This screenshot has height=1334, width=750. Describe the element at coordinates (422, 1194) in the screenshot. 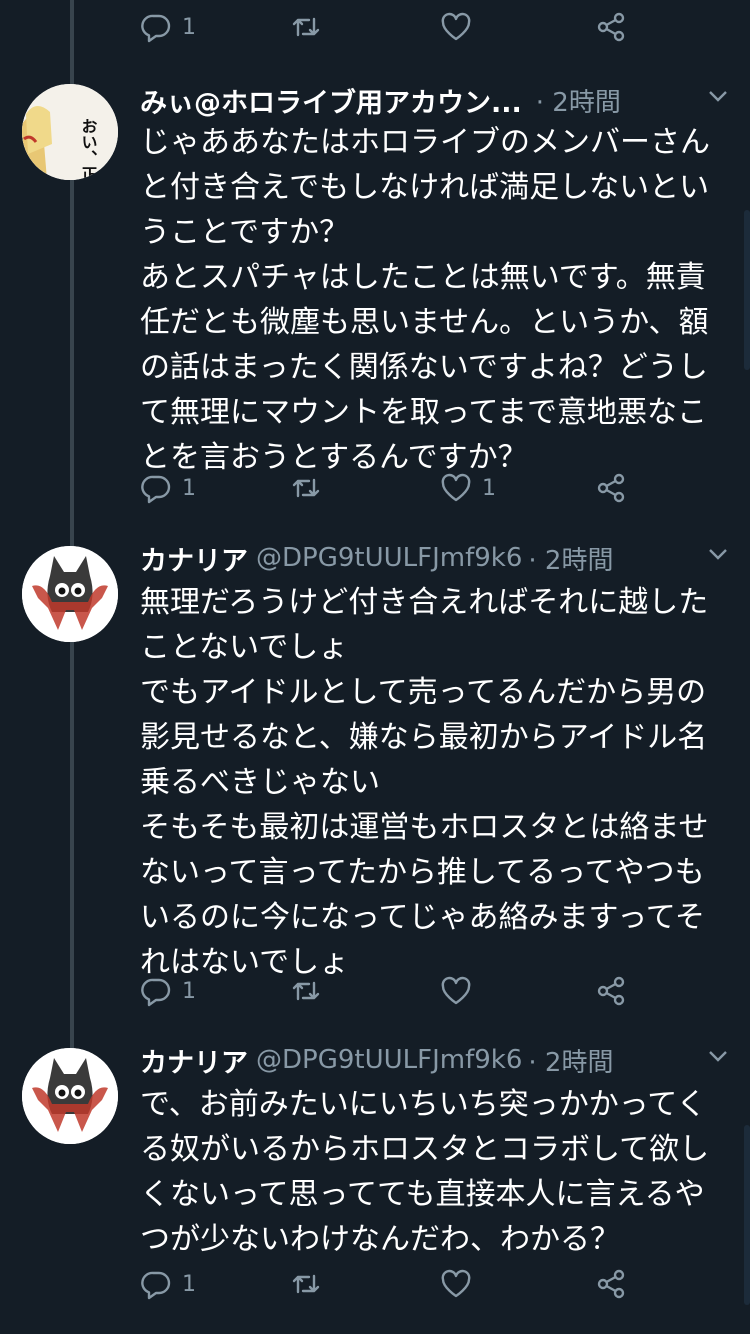

I see `tweet-line: くないって思ってても直接本人に言えるや` at that location.